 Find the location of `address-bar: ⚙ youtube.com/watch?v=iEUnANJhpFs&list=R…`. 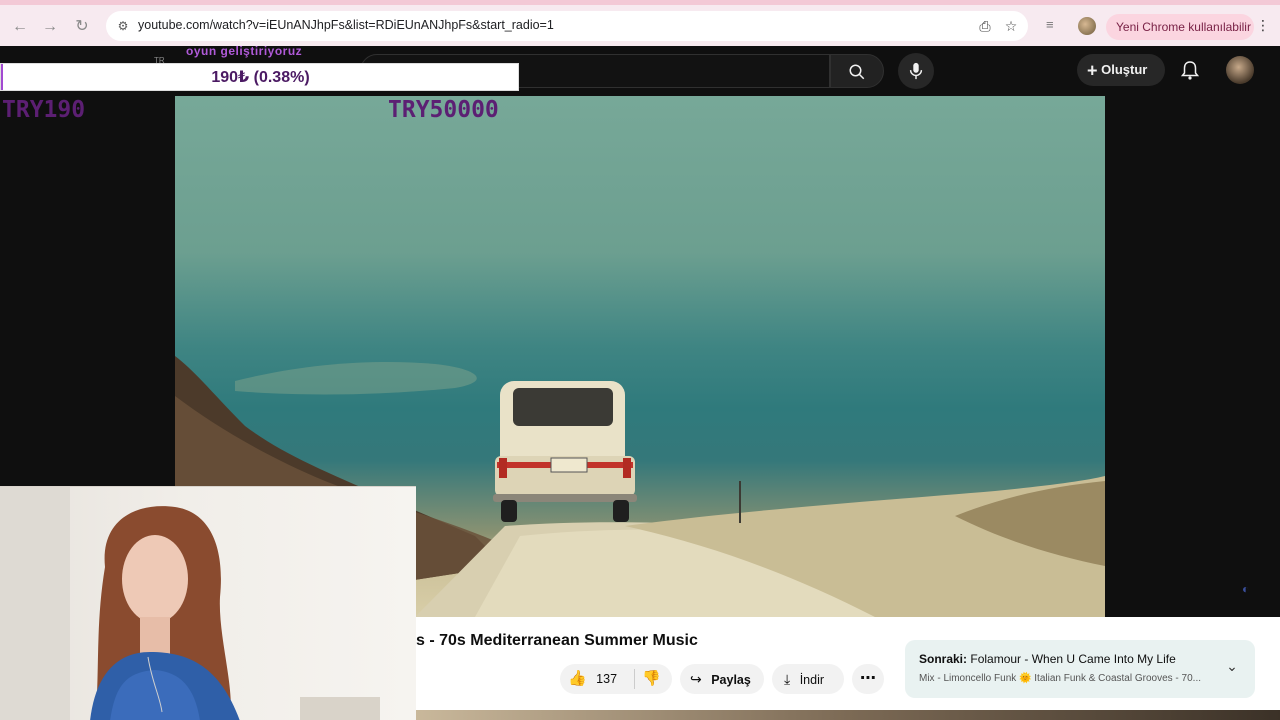

address-bar: ⚙ youtube.com/watch?v=iEUnANJhpFs&list=R… is located at coordinates (567, 26).